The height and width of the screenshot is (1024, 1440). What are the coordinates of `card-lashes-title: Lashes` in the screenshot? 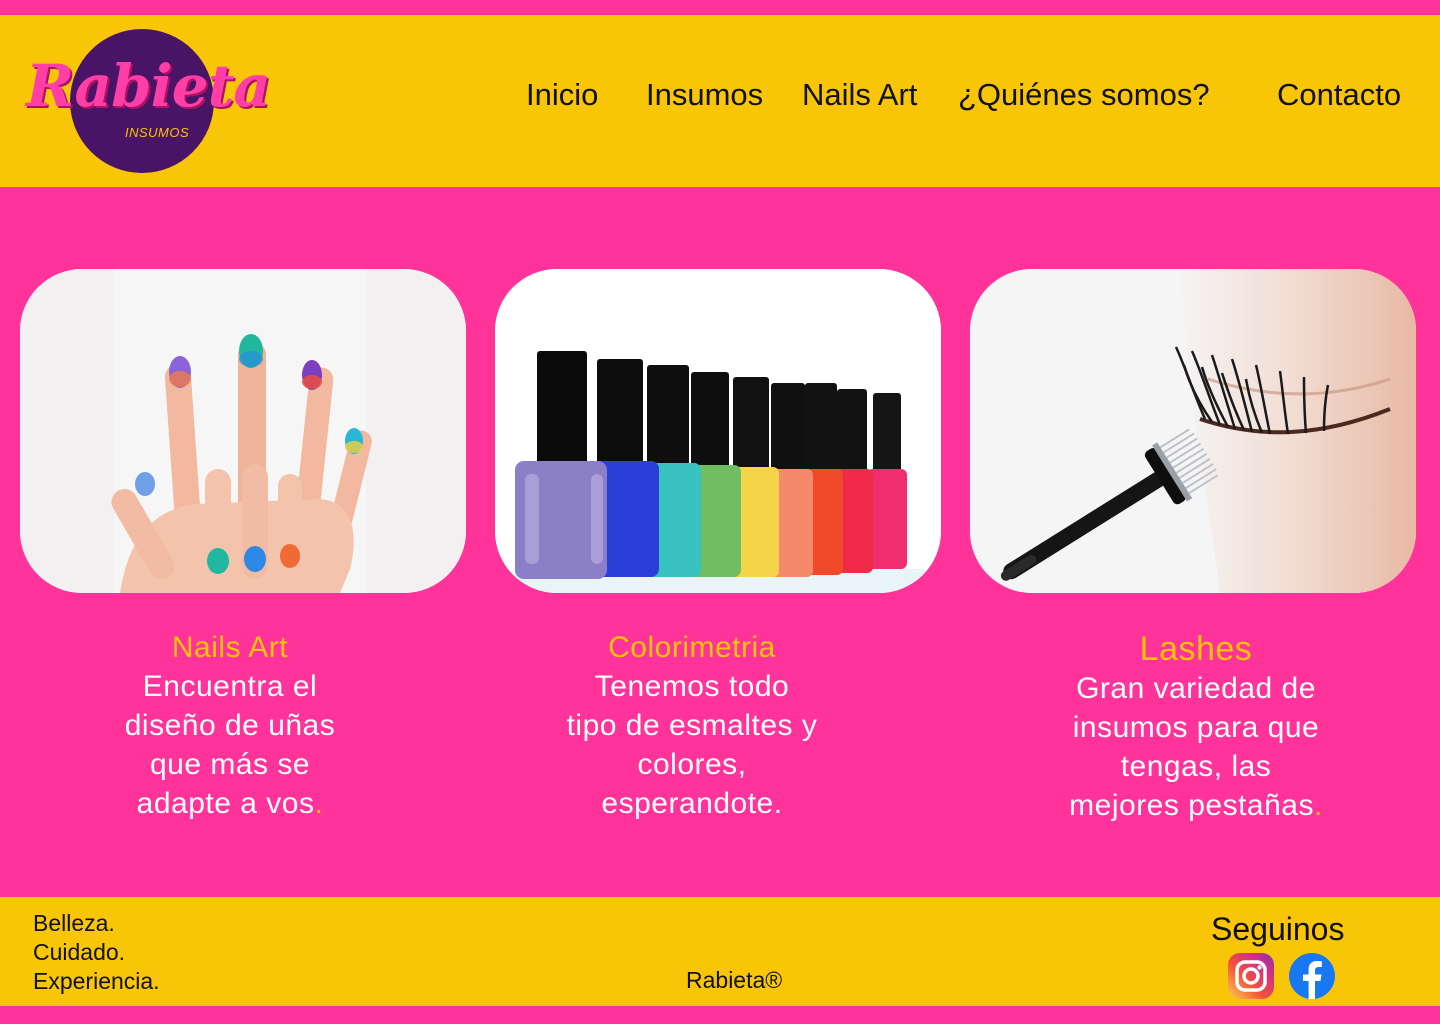 It's located at (1196, 649).